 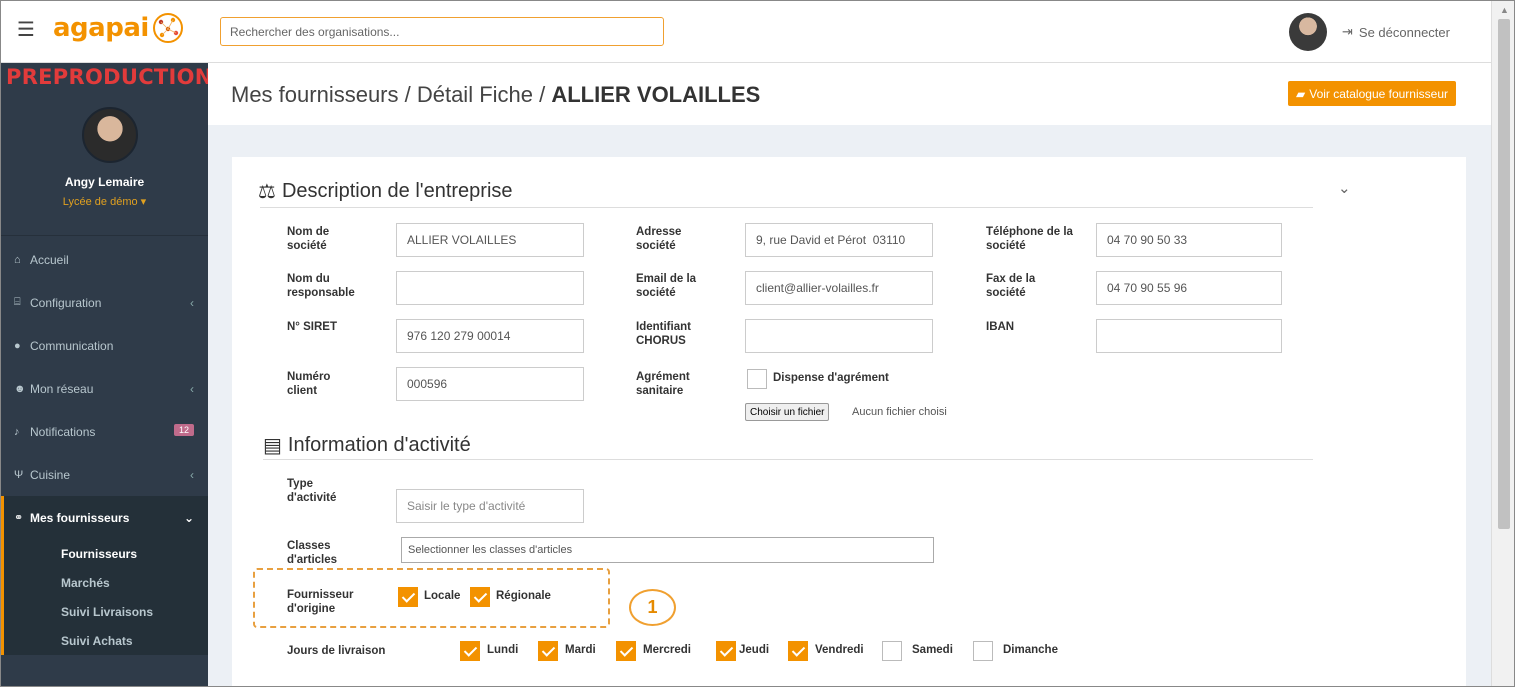 I want to click on notification-badge: 12, so click(x=183, y=430).